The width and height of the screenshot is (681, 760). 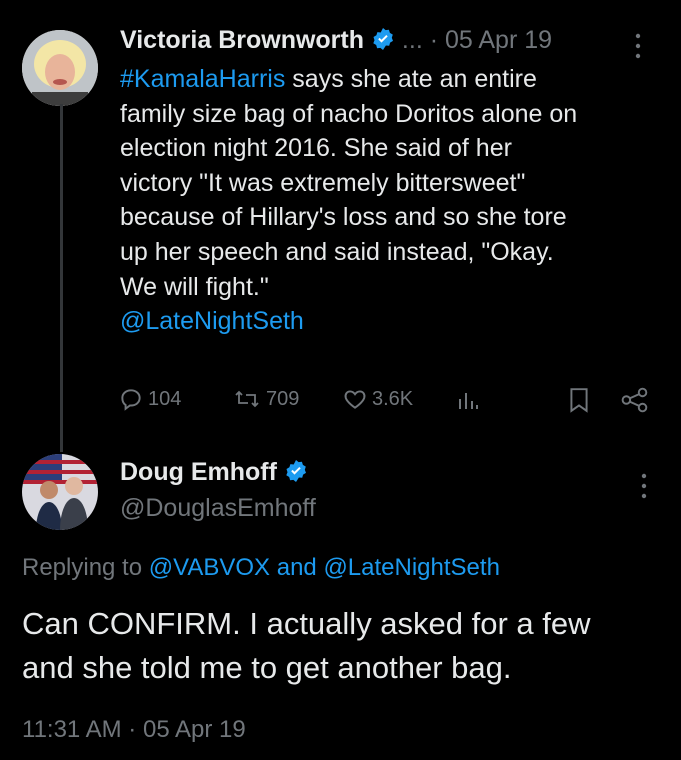 I want to click on retweet-button: 709, so click(x=265, y=399).